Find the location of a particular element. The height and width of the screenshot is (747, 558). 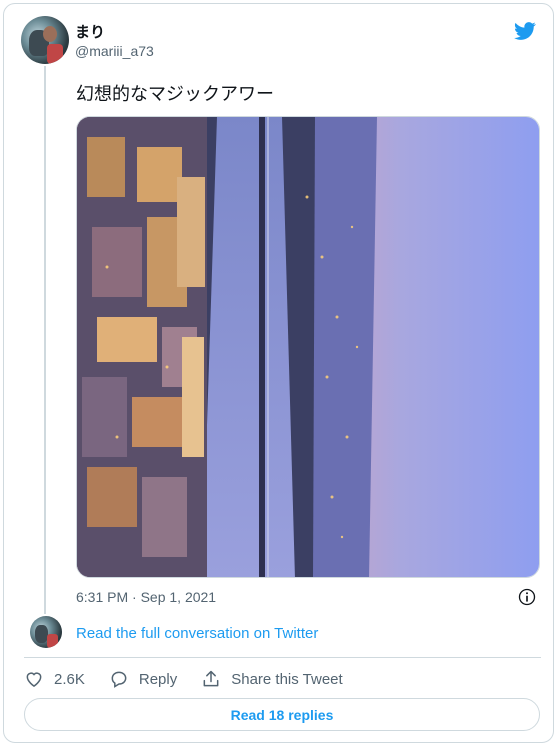

read-conversation-link: Read the full conversation on Twitter is located at coordinates (197, 633).